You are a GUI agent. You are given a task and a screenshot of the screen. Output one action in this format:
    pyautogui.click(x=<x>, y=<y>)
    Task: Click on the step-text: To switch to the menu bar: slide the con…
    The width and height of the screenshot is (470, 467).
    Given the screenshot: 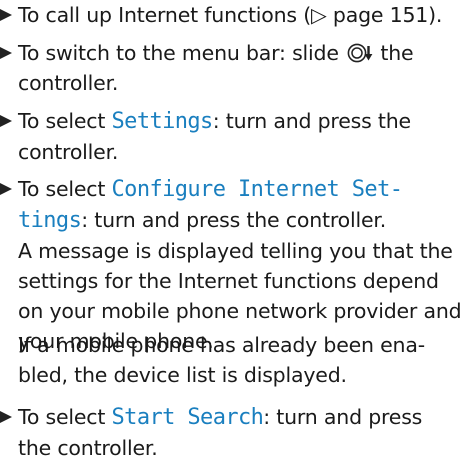 What is the action you would take?
    pyautogui.click(x=244, y=68)
    